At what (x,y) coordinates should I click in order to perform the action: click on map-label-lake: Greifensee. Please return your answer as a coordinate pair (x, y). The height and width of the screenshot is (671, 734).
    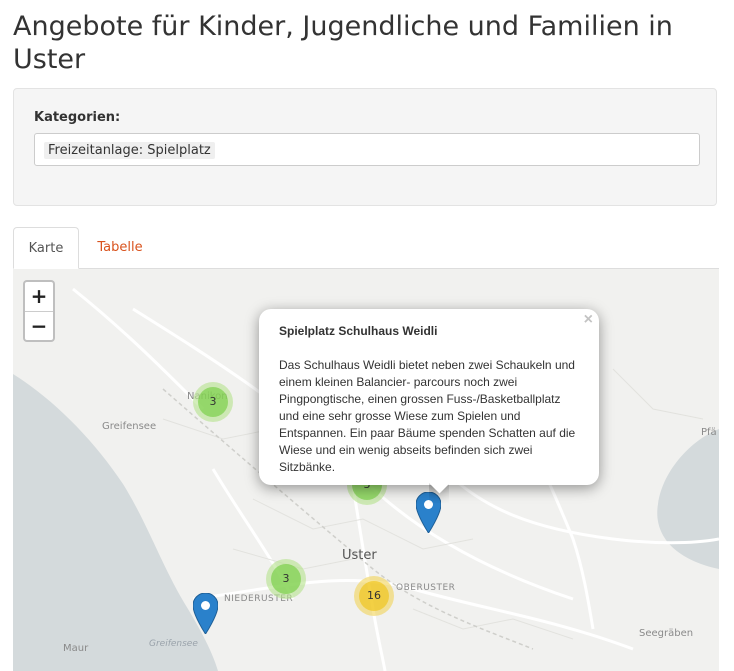
    Looking at the image, I should click on (173, 644).